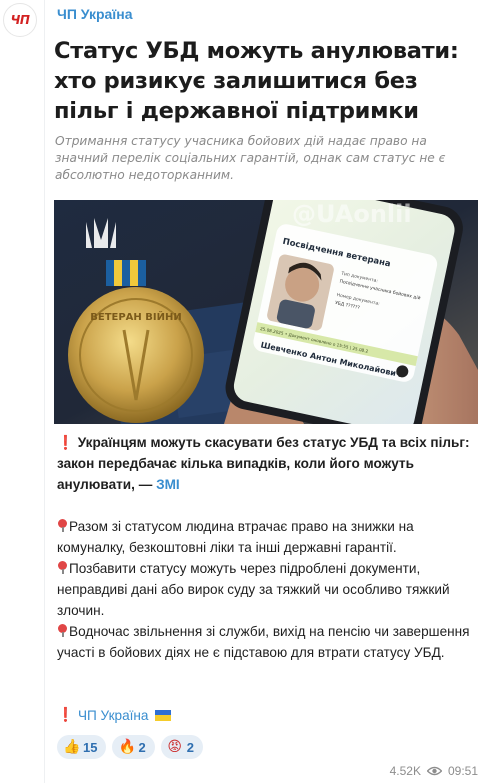 The height and width of the screenshot is (783, 488). I want to click on reaction-angry: 😡 2, so click(181, 747).